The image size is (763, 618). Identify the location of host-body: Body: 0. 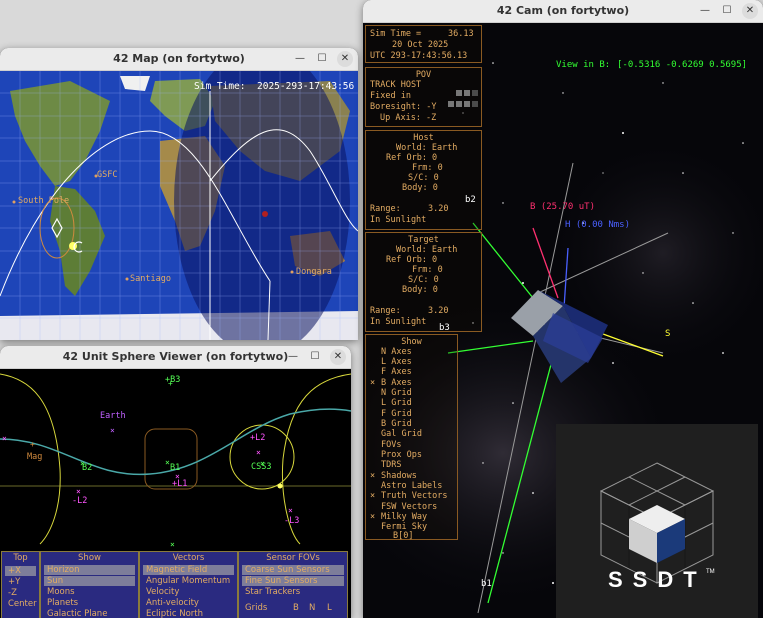
(441, 188).